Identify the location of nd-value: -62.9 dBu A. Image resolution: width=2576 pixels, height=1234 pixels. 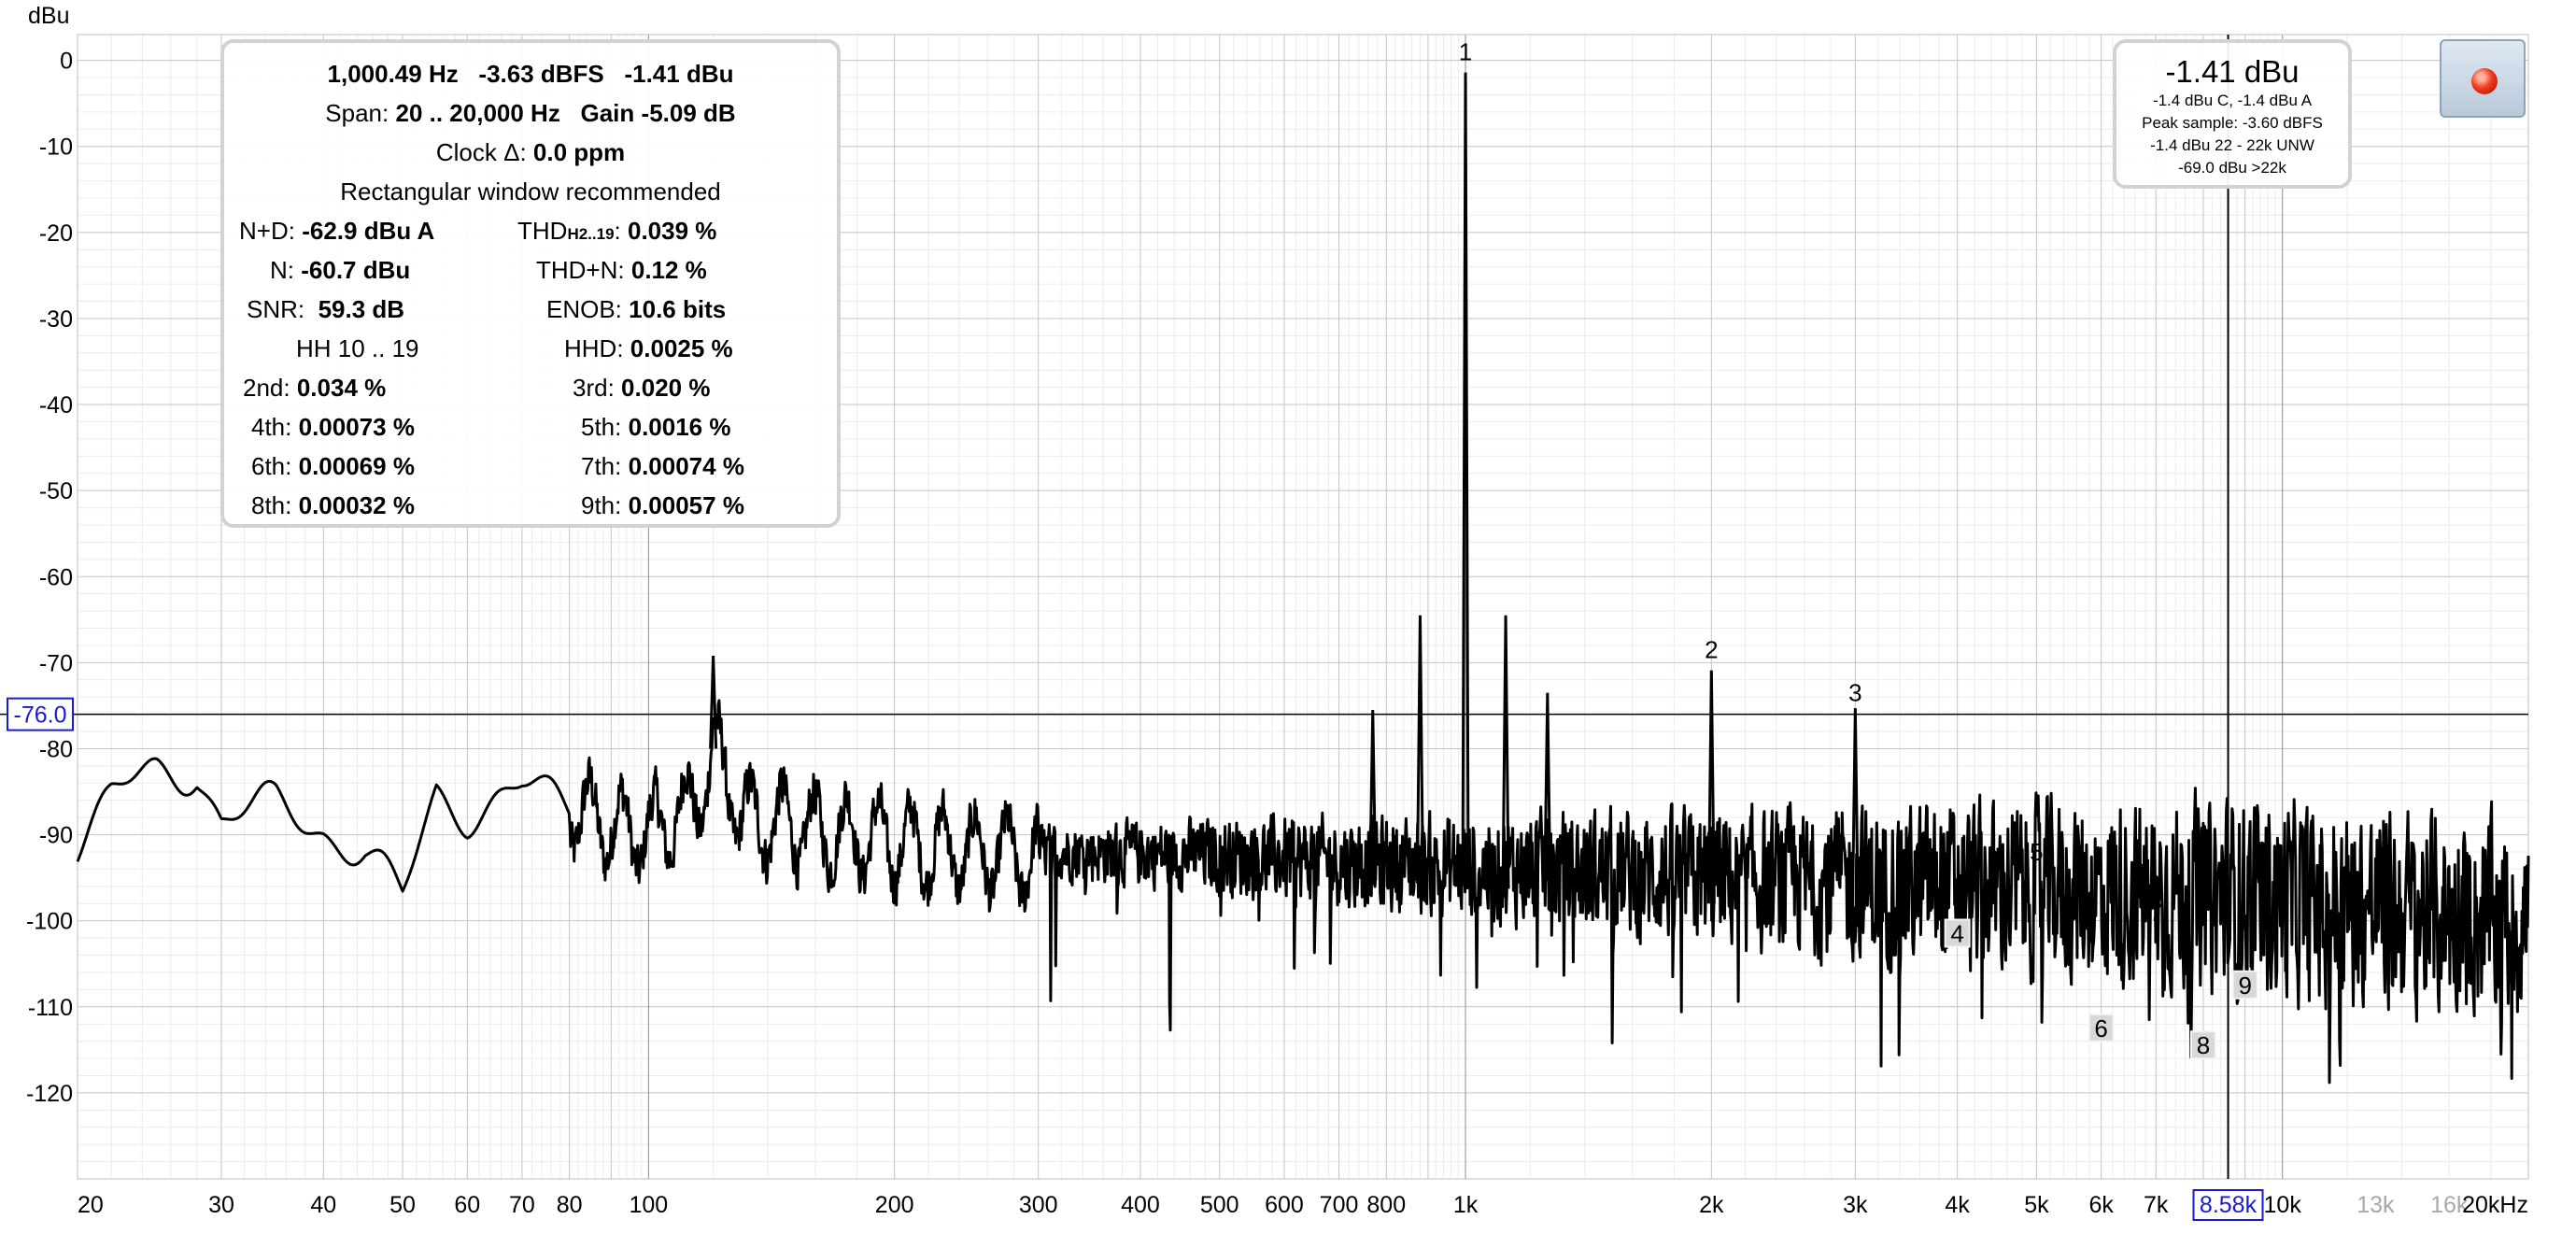
(368, 231).